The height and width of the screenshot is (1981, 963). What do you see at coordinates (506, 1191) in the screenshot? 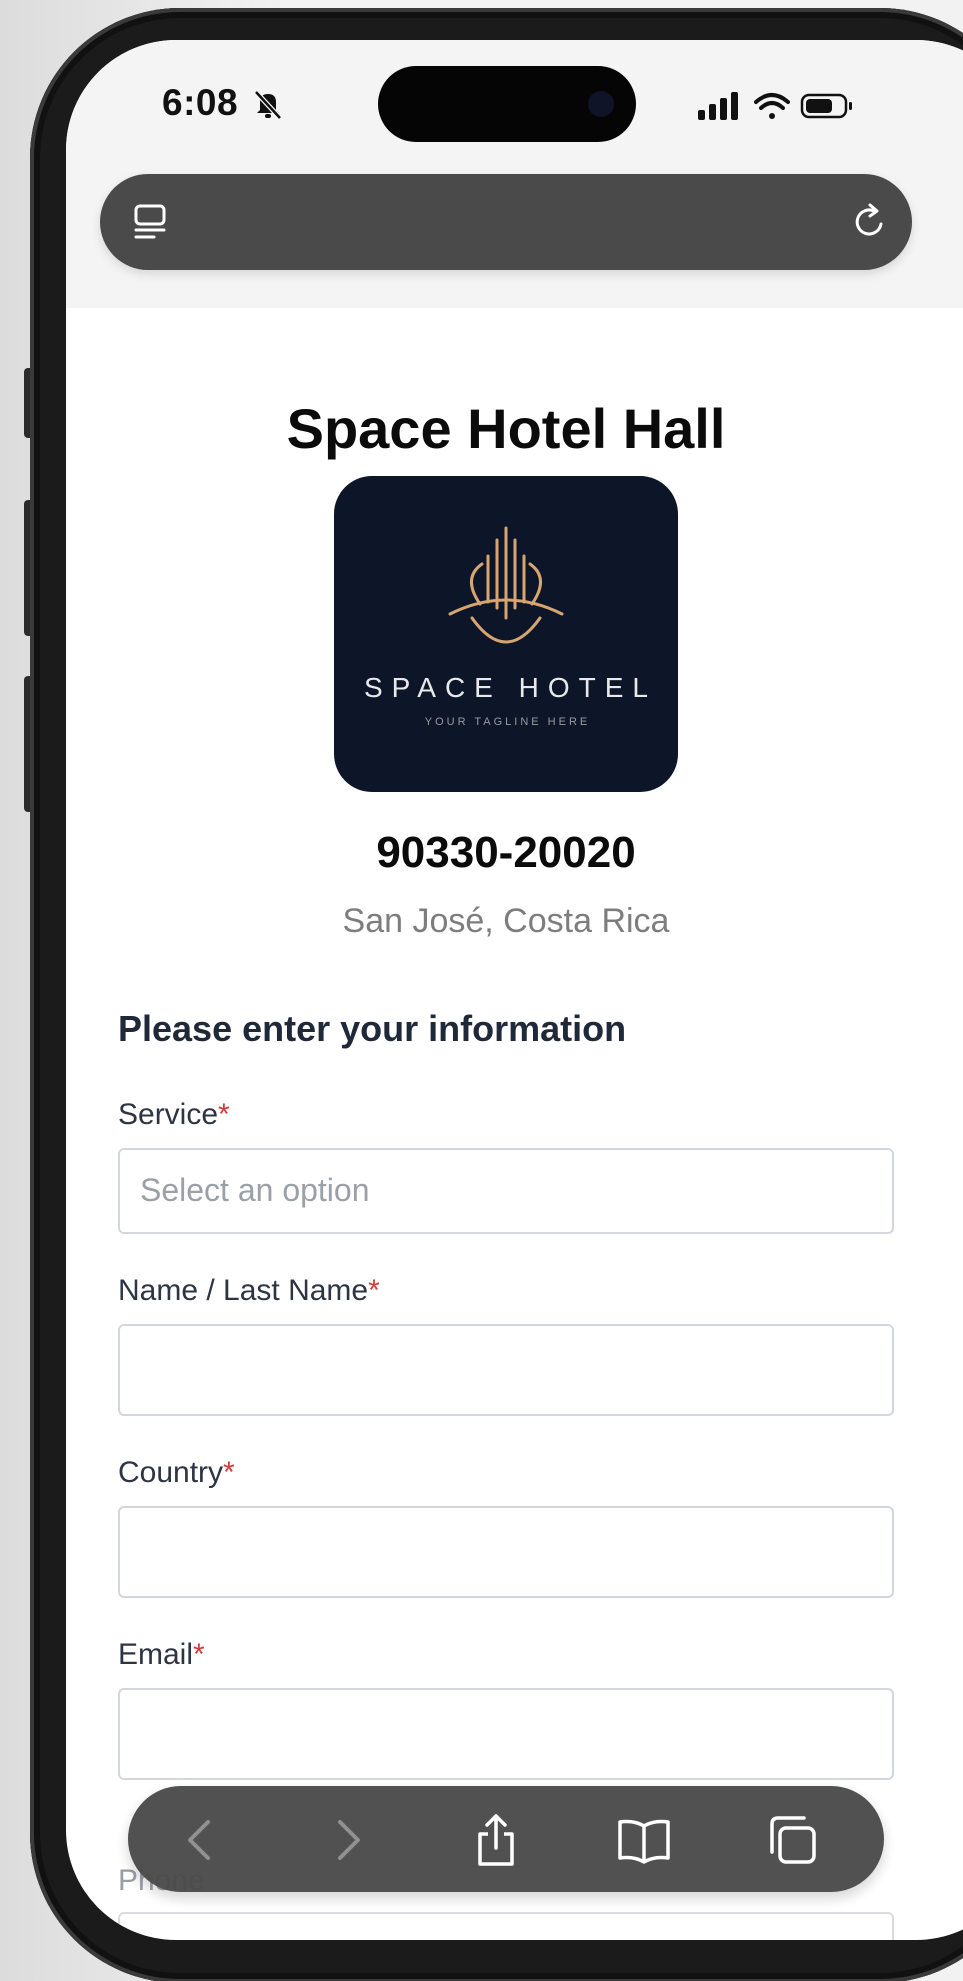
I see `service-select: Select an option` at bounding box center [506, 1191].